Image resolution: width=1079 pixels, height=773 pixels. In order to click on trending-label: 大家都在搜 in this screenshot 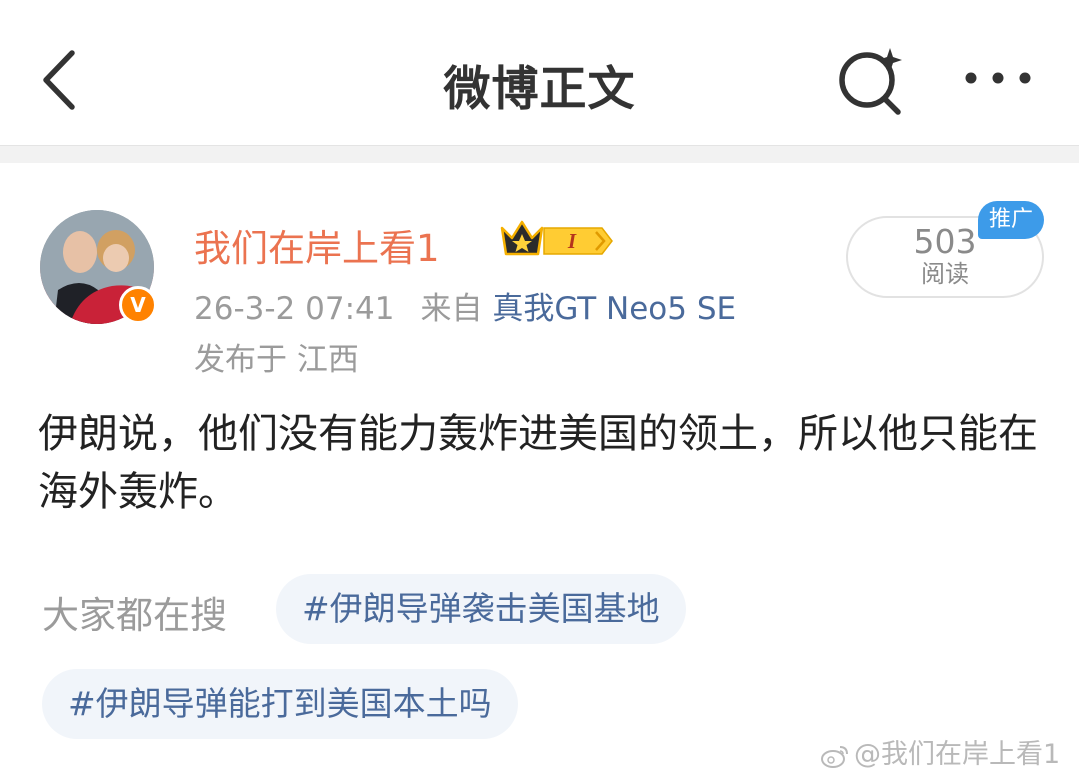, I will do `click(134, 615)`.